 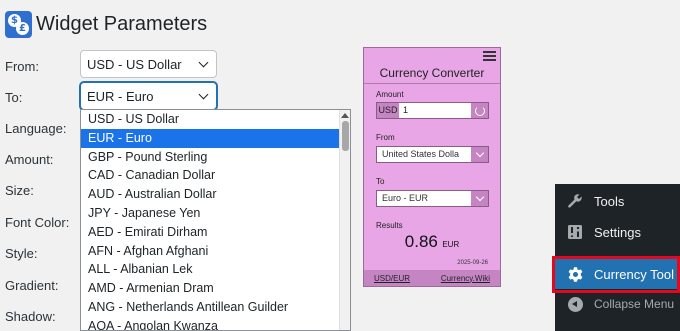 I want to click on page-header: $ £ Widget Parameters, so click(x=106, y=24).